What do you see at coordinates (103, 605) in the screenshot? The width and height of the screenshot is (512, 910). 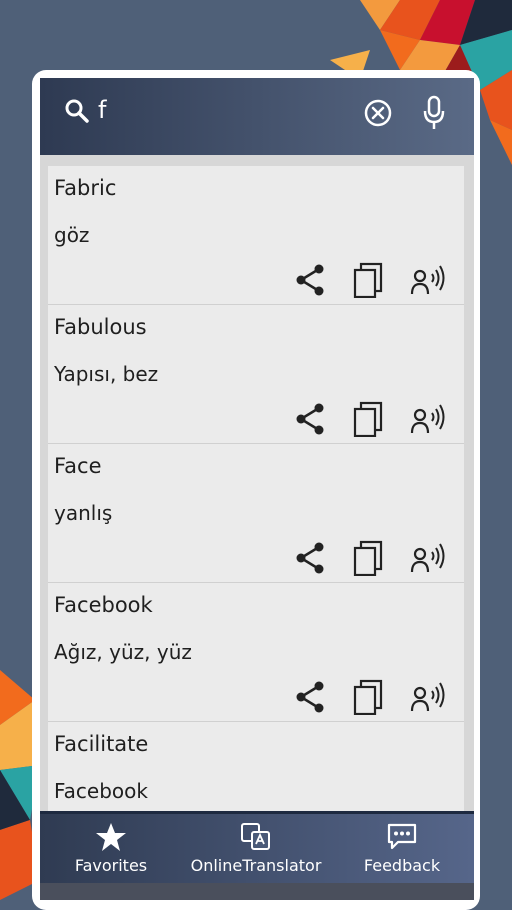 I see `entry-word: Facebook` at bounding box center [103, 605].